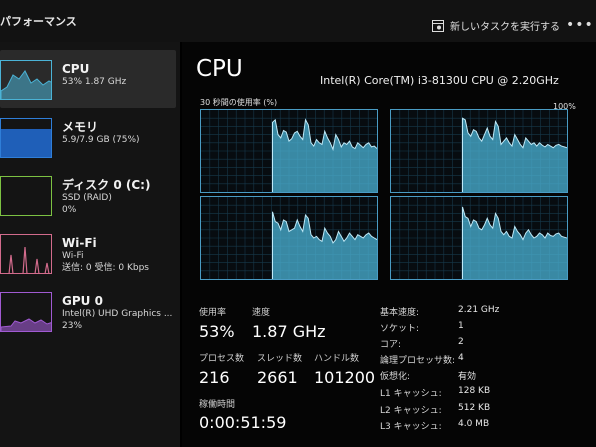 This screenshot has height=447, width=596. I want to click on threads-label: スレッド数, so click(280, 359).